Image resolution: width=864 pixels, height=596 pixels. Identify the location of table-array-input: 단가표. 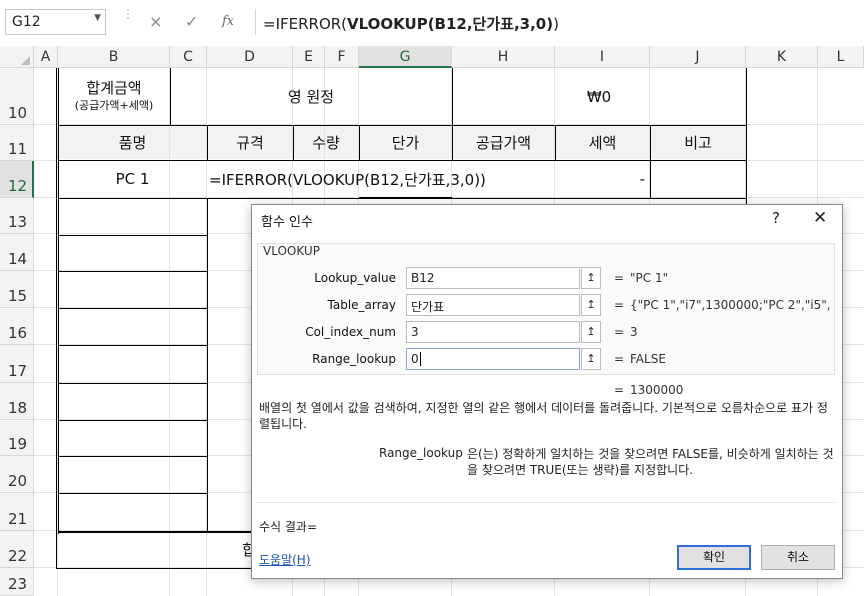
(493, 305).